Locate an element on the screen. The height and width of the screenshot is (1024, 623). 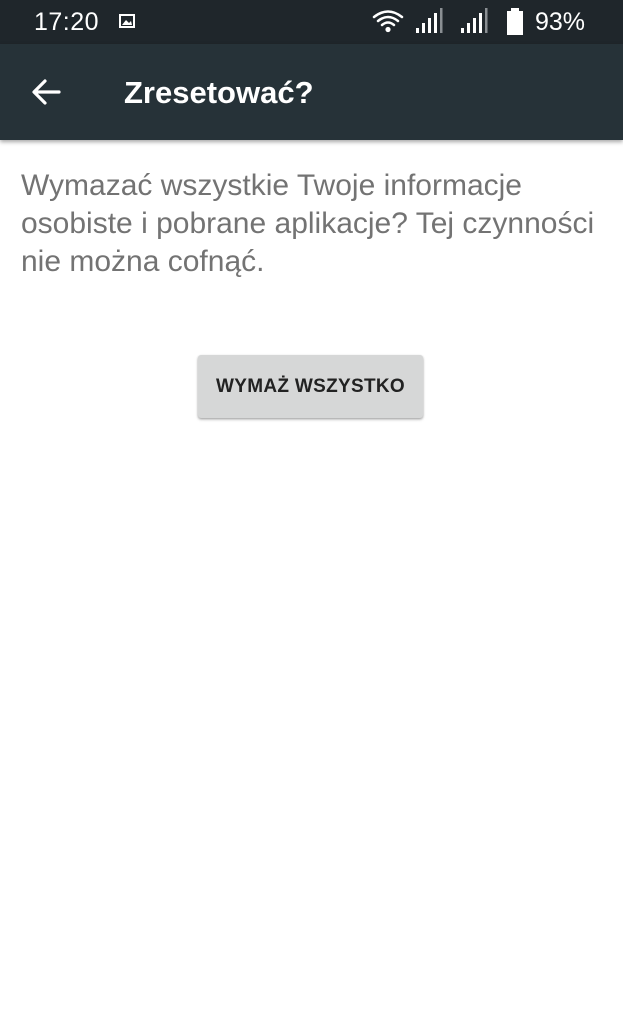
erase-all-button-label: WYMAŻ WSZYSTKO is located at coordinates (310, 386).